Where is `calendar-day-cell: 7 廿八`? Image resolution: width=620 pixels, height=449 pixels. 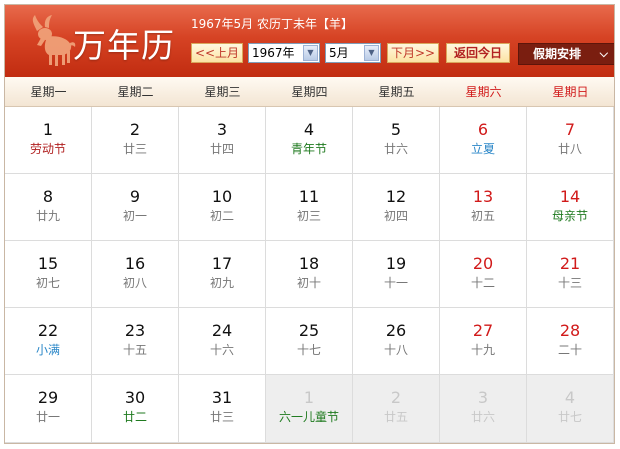 calendar-day-cell: 7 廿八 is located at coordinates (570, 140).